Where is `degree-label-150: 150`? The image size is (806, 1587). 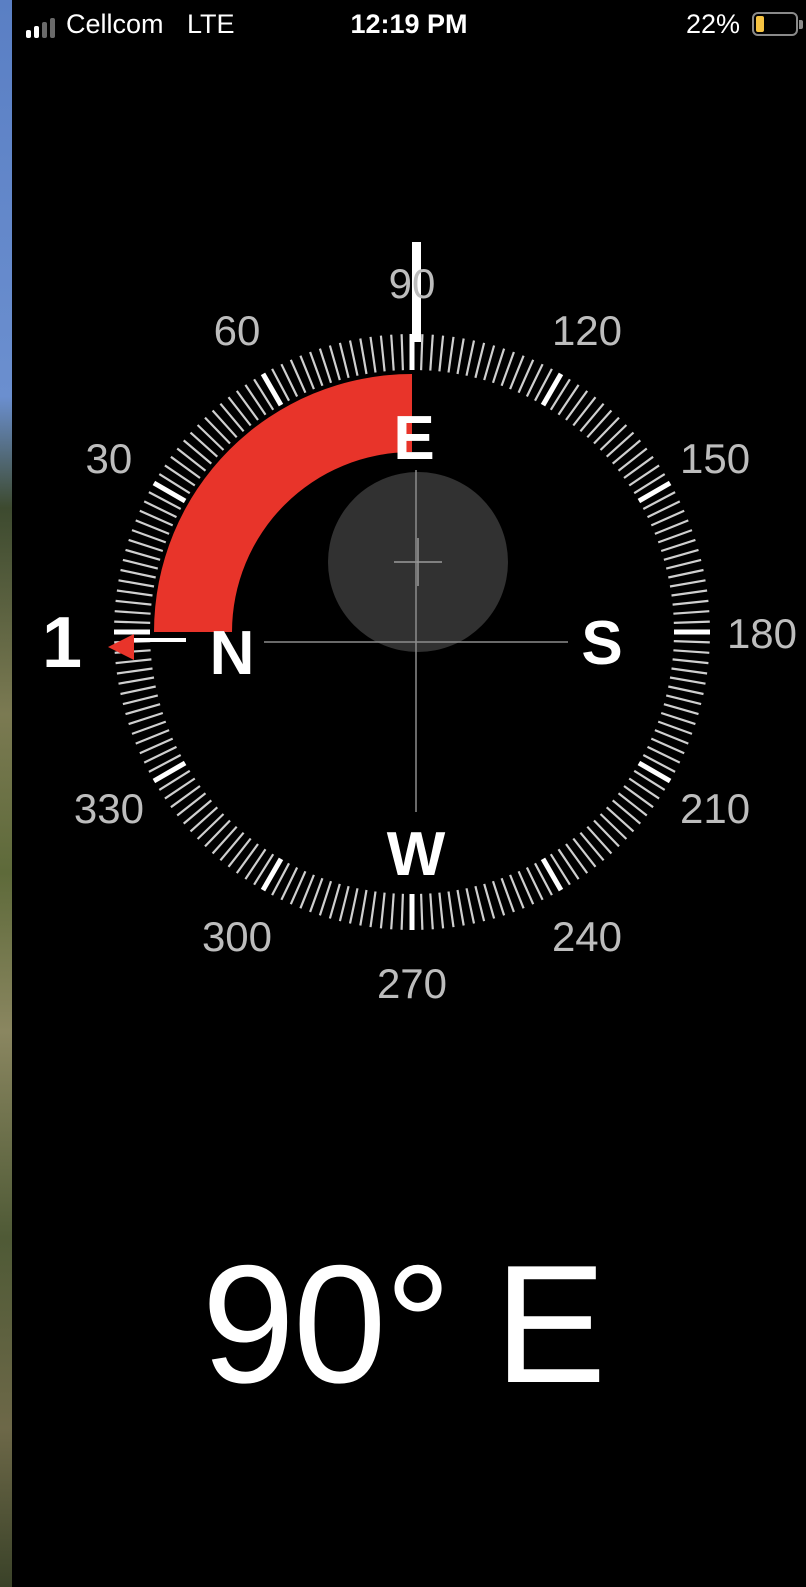 degree-label-150: 150 is located at coordinates (715, 458).